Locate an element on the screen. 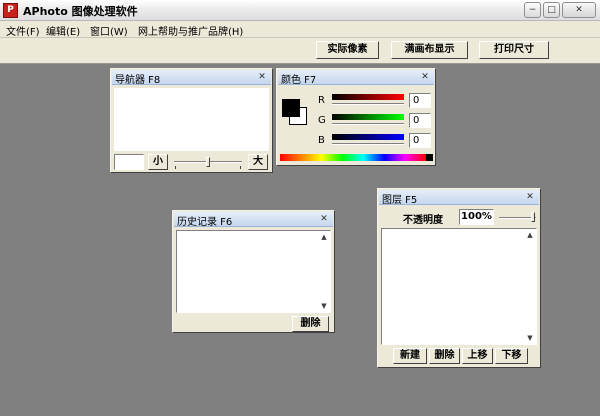 The height and width of the screenshot is (416, 600). layers-title: 图层 F5 is located at coordinates (400, 200).